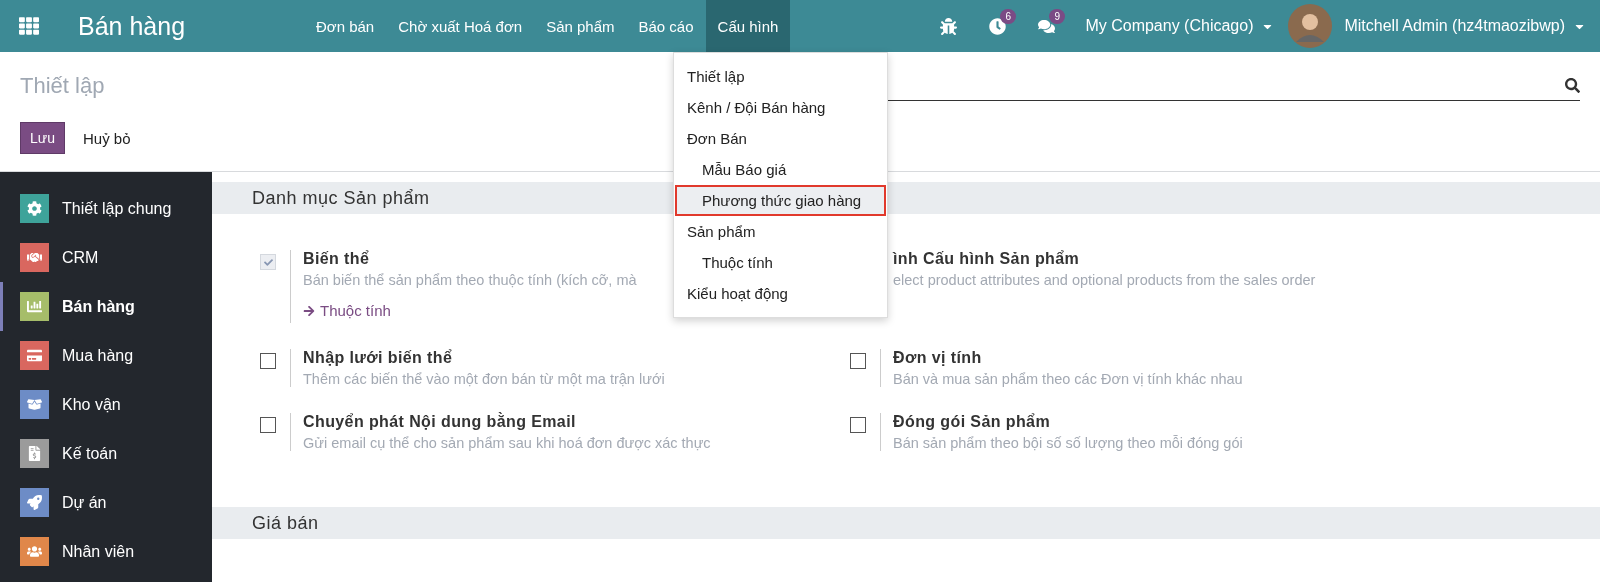  I want to click on sidebar-item: Dự án, so click(106, 502).